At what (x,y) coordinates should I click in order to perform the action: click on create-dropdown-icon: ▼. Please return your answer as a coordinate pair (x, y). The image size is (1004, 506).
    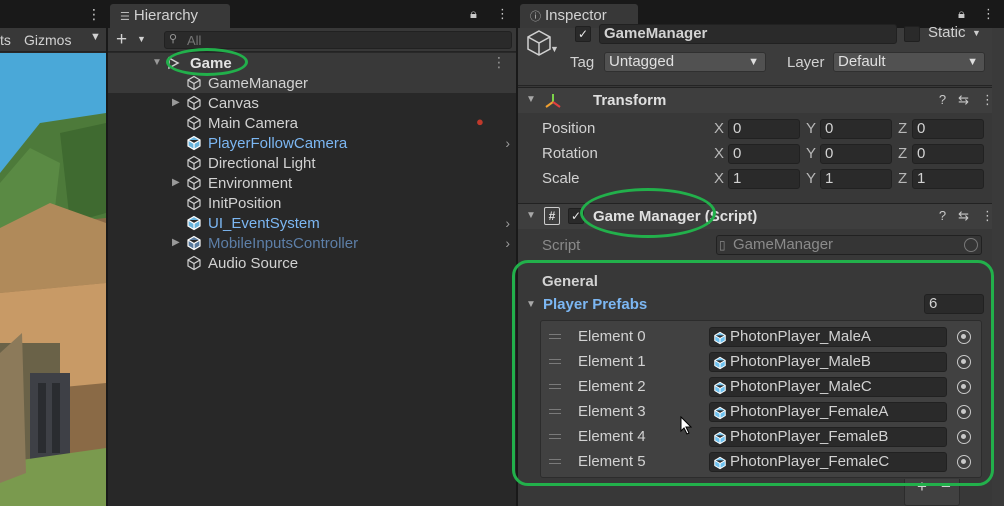
    Looking at the image, I should click on (141, 39).